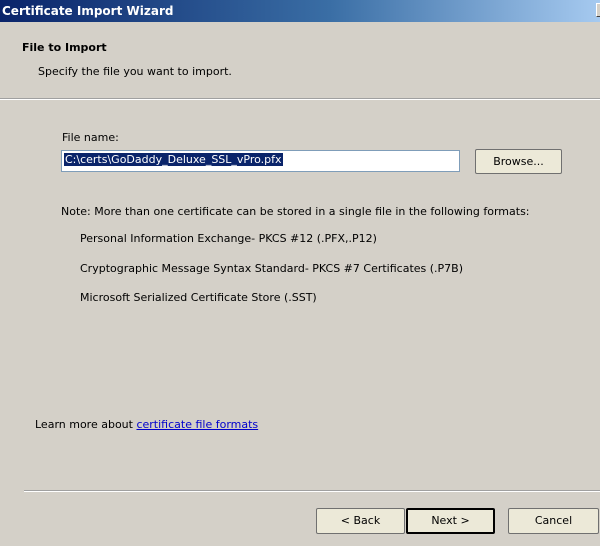 This screenshot has height=546, width=600. Describe the element at coordinates (360, 521) in the screenshot. I see `back-button: < Back` at that location.